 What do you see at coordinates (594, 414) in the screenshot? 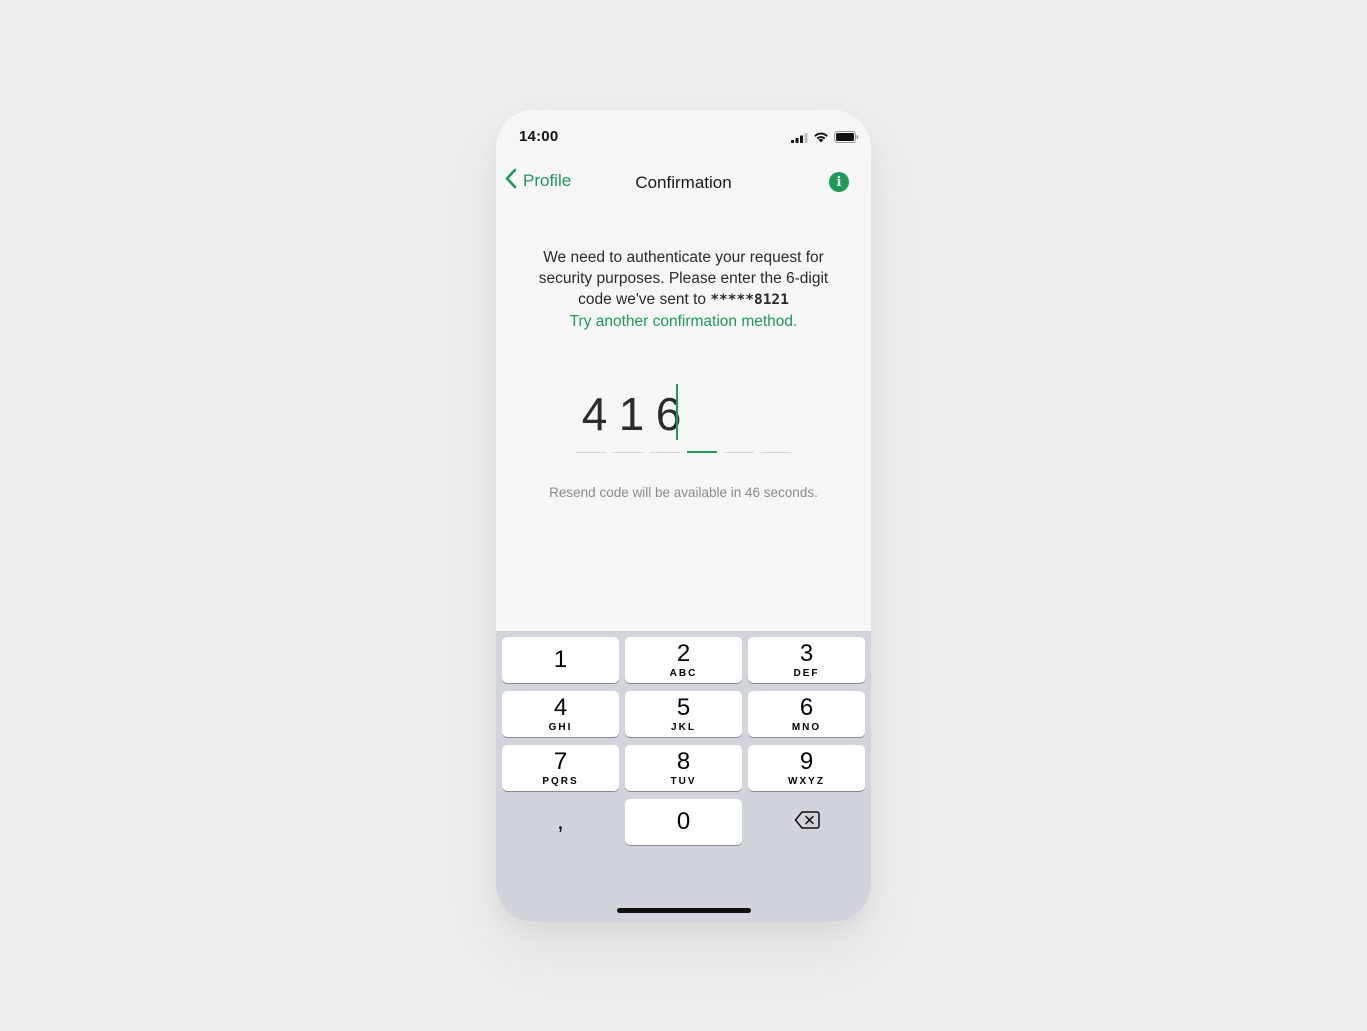
I see `code-digit: 4` at bounding box center [594, 414].